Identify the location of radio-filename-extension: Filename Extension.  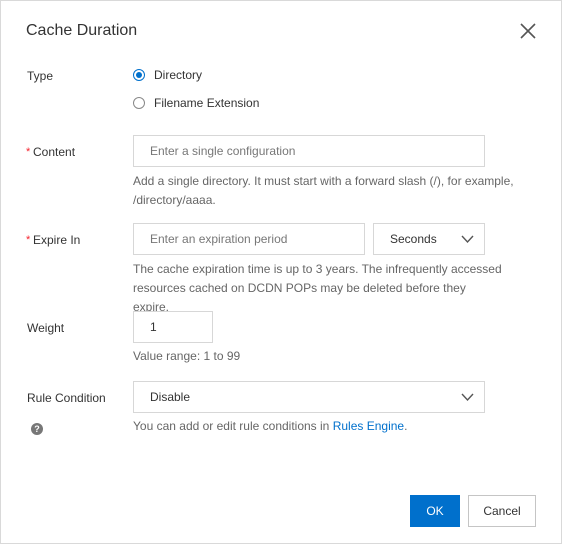
(196, 103).